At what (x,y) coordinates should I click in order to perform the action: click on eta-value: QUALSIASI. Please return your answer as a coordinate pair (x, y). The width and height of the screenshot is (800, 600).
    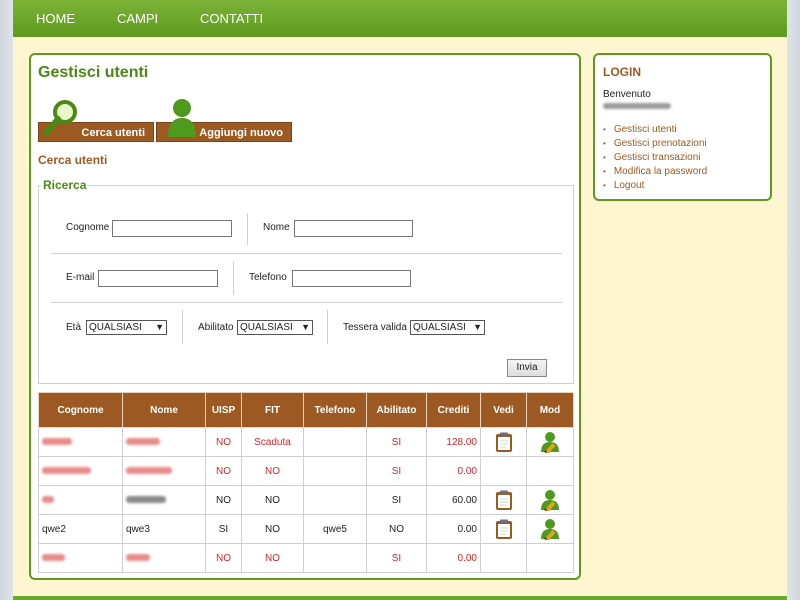
    Looking at the image, I should click on (115, 327).